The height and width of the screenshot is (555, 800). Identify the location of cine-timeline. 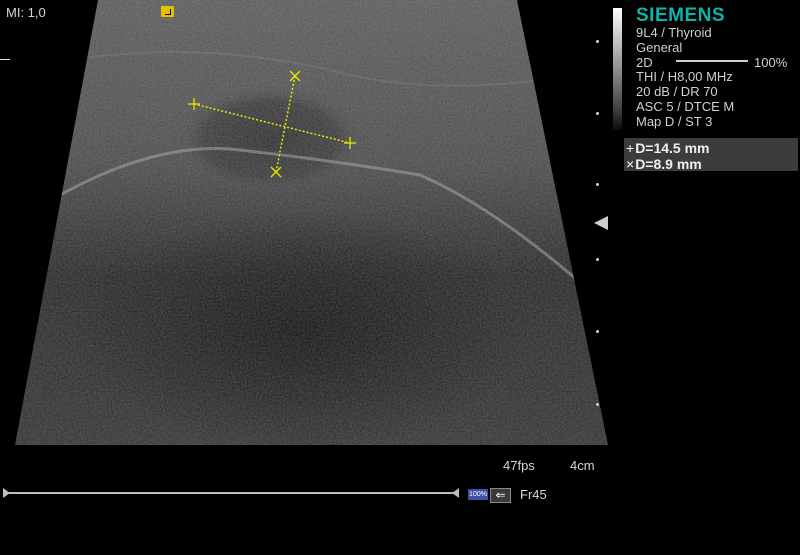
(231, 493).